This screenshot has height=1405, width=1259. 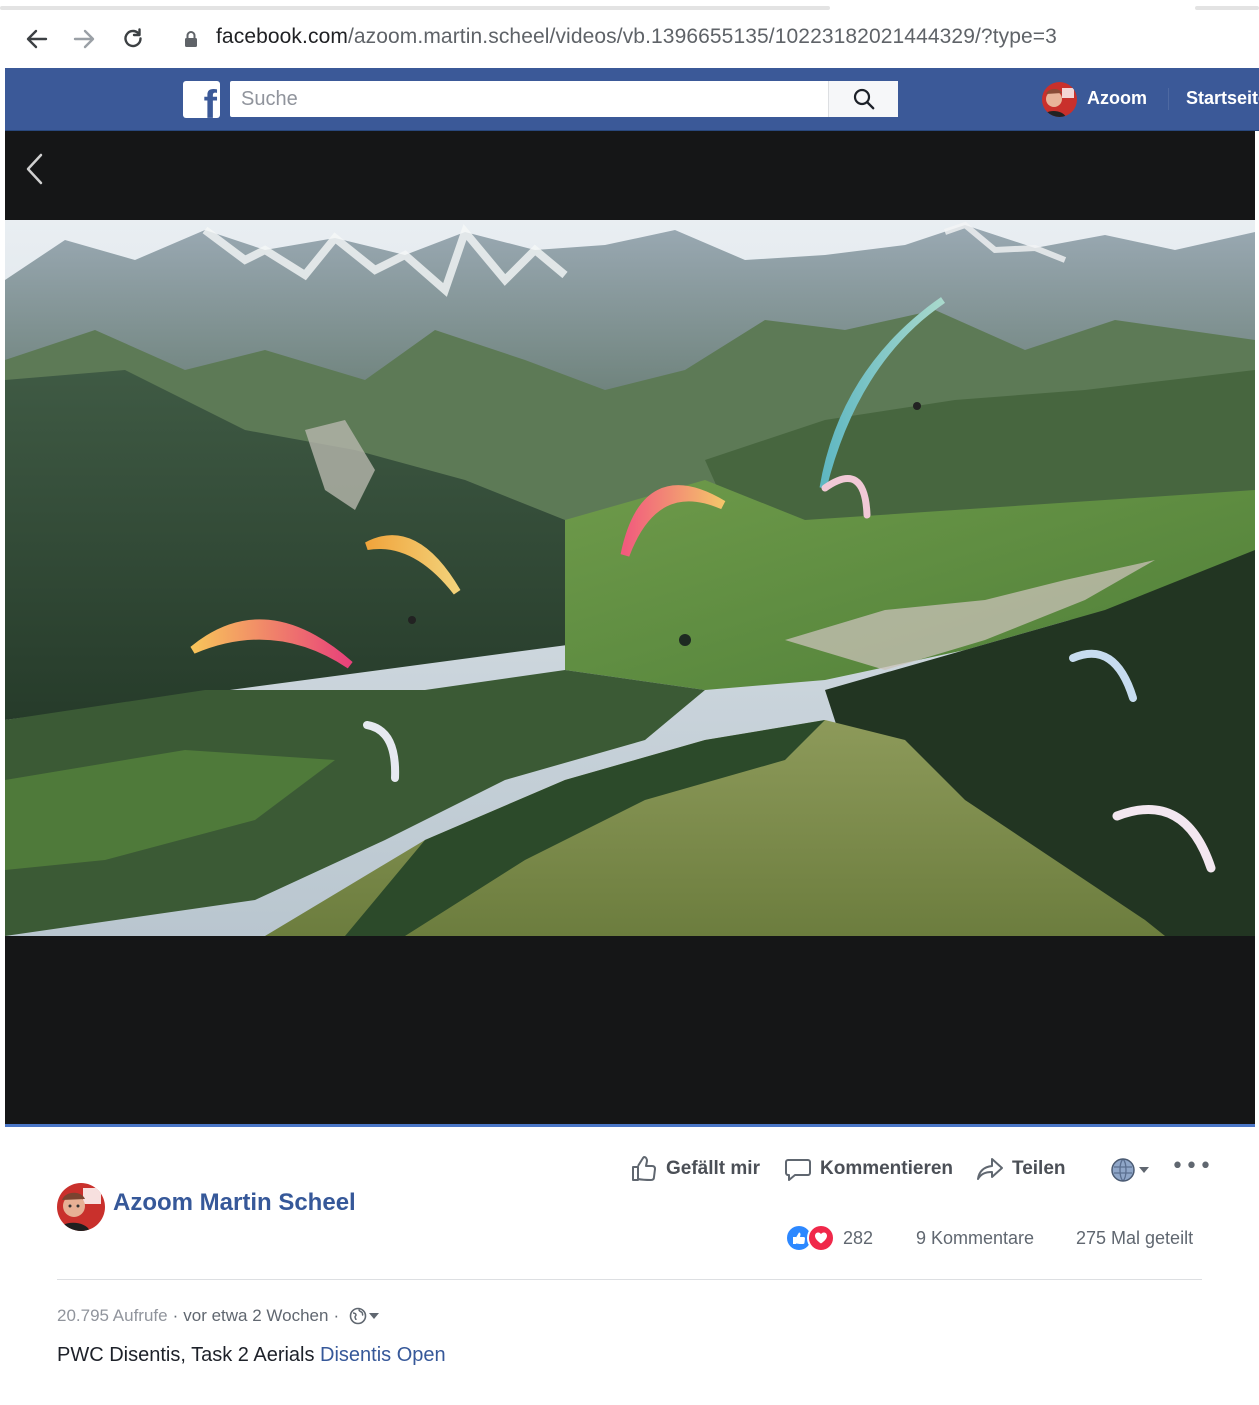 What do you see at coordinates (1134, 1238) in the screenshot?
I see `shares-count-link: 275 Mal geteilt` at bounding box center [1134, 1238].